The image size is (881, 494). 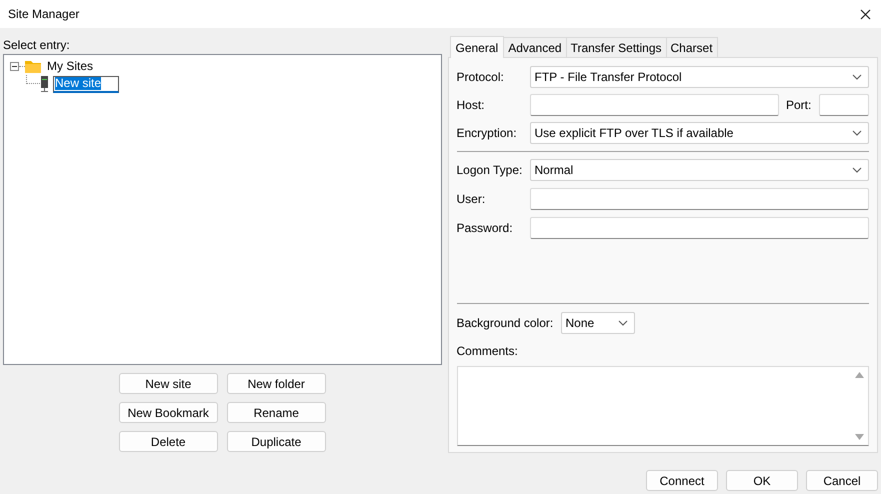 I want to click on close-icon, so click(x=865, y=14).